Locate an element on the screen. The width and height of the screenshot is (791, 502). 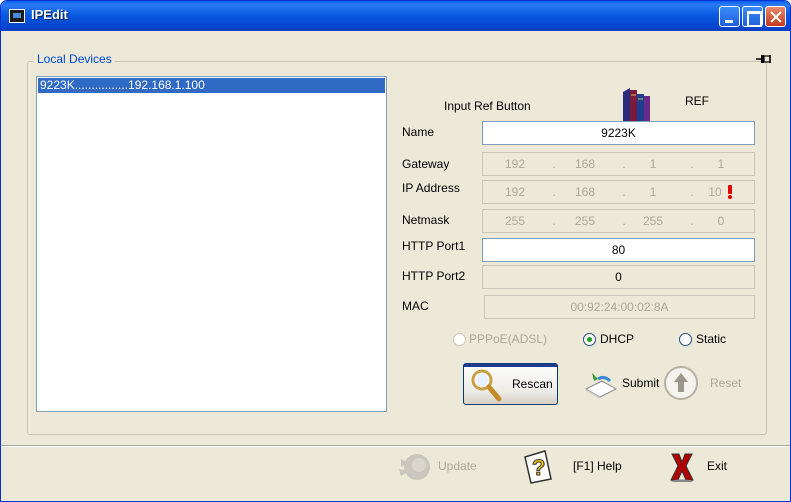
help-label: [F1] Help is located at coordinates (597, 466).